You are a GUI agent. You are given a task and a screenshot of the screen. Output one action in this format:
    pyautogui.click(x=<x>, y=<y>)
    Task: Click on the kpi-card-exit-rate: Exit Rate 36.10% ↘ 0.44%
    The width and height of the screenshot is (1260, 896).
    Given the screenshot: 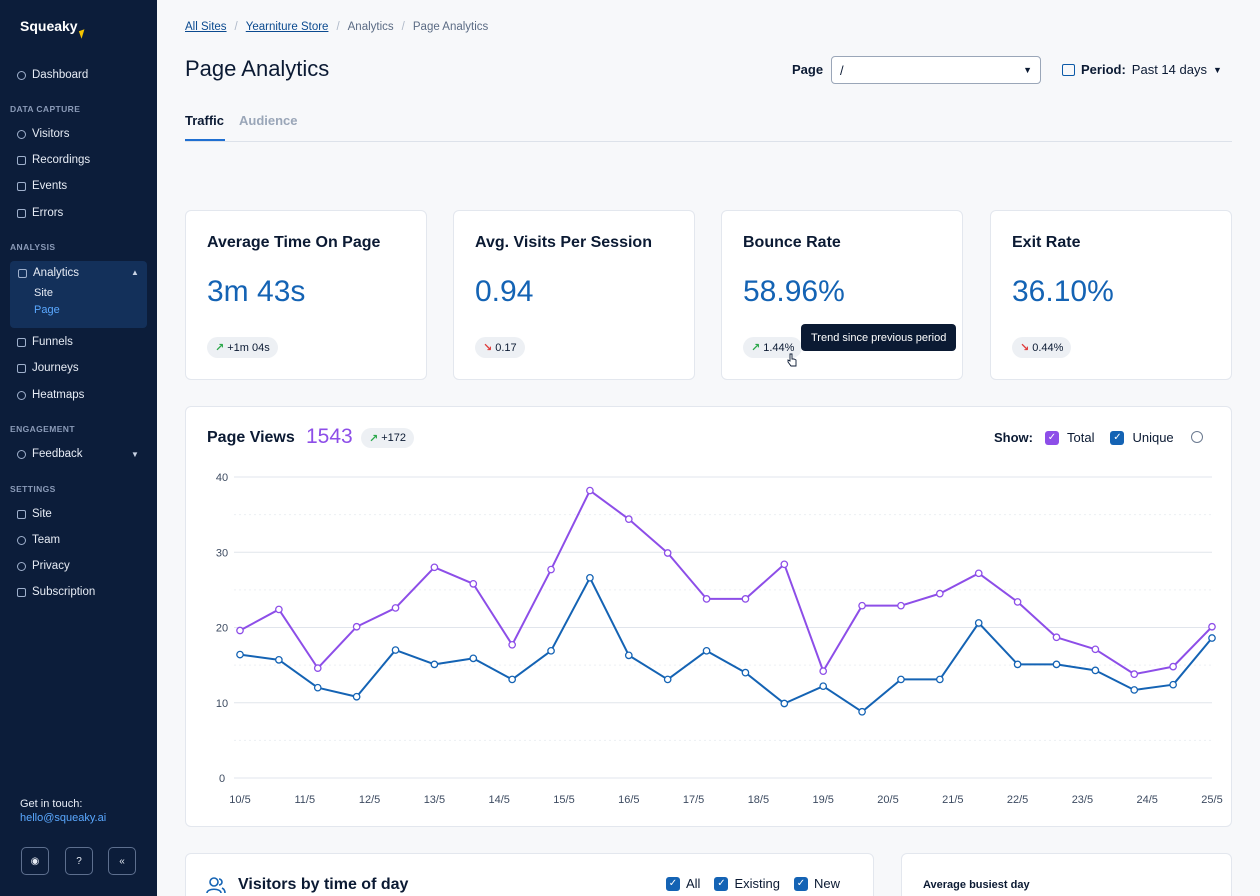 What is the action you would take?
    pyautogui.click(x=1111, y=295)
    